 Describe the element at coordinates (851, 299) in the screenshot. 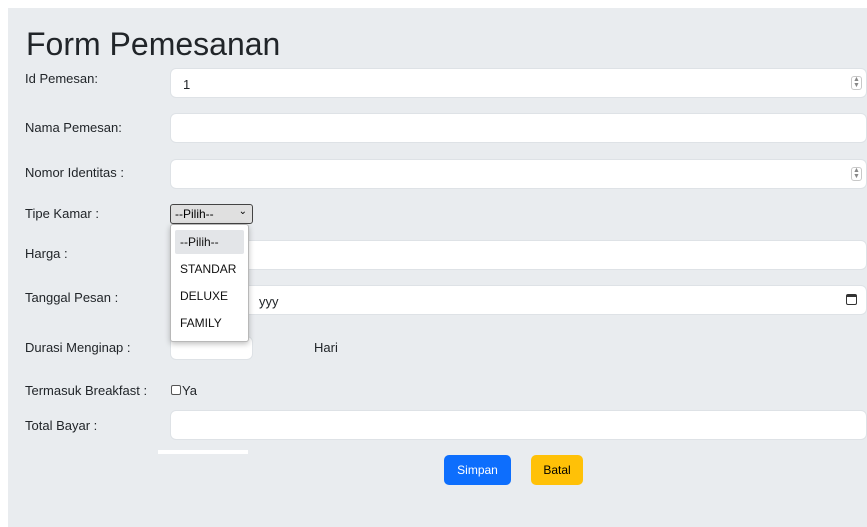

I see `calendar-icon` at that location.